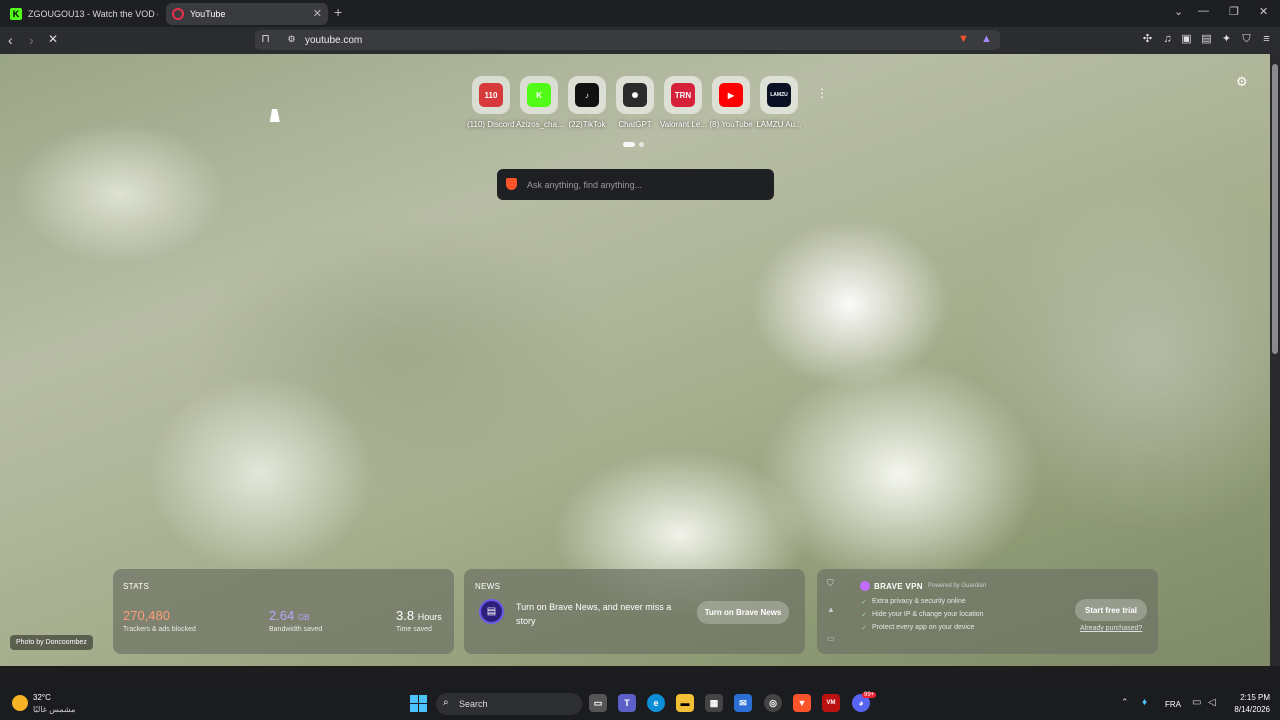 This screenshot has height=720, width=1280. What do you see at coordinates (1111, 610) in the screenshot?
I see `start-free-trial-button: Start free trial` at bounding box center [1111, 610].